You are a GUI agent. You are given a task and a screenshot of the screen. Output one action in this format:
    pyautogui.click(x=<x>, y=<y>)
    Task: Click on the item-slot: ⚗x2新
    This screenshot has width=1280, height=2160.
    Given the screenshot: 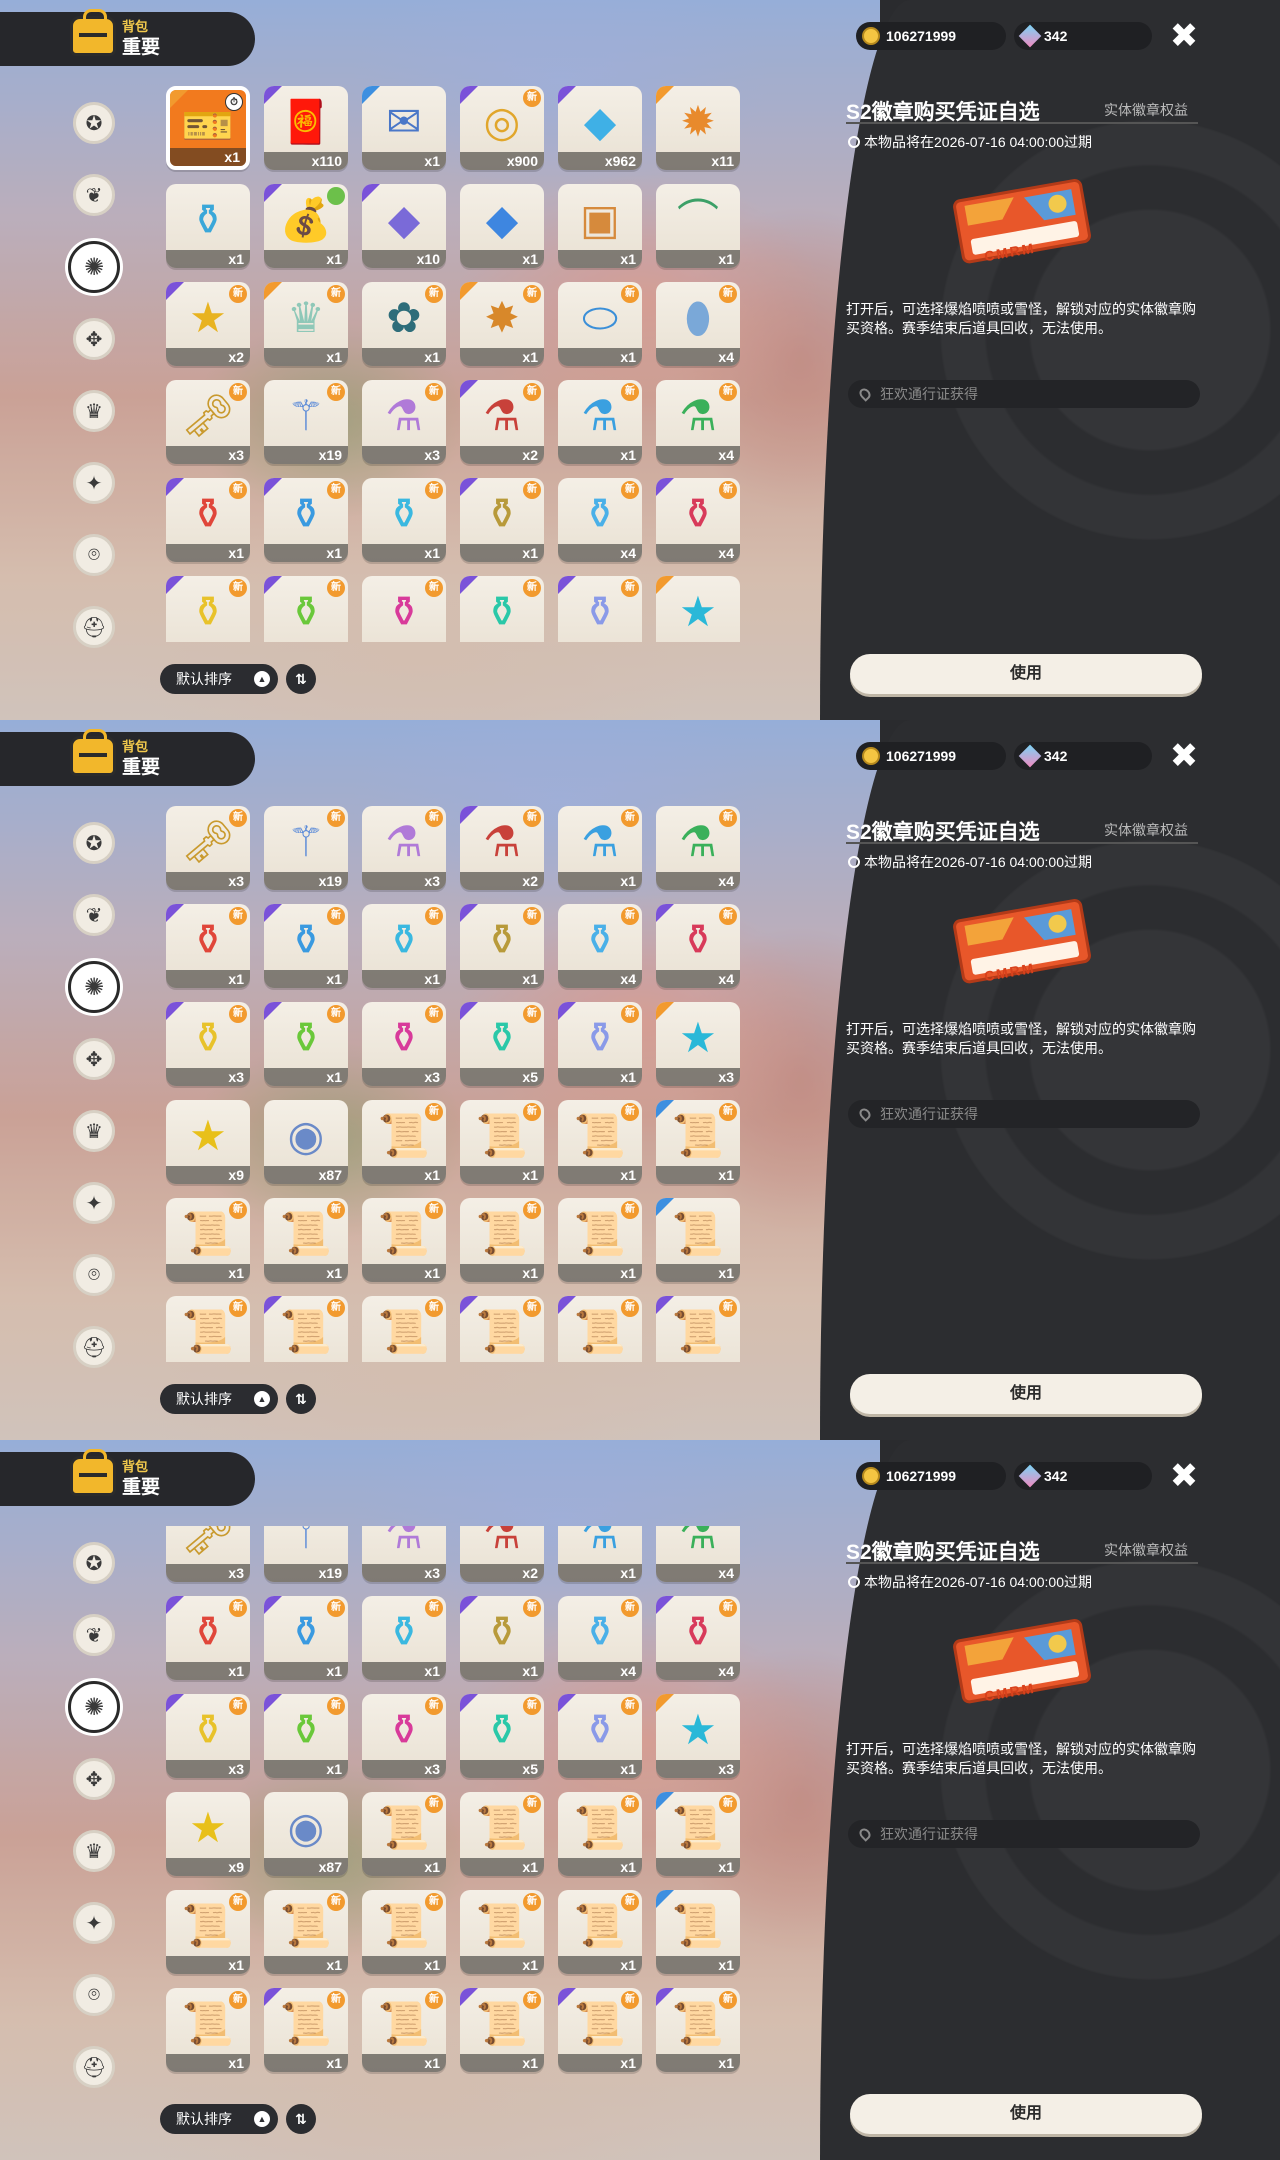 What is the action you would take?
    pyautogui.click(x=502, y=422)
    